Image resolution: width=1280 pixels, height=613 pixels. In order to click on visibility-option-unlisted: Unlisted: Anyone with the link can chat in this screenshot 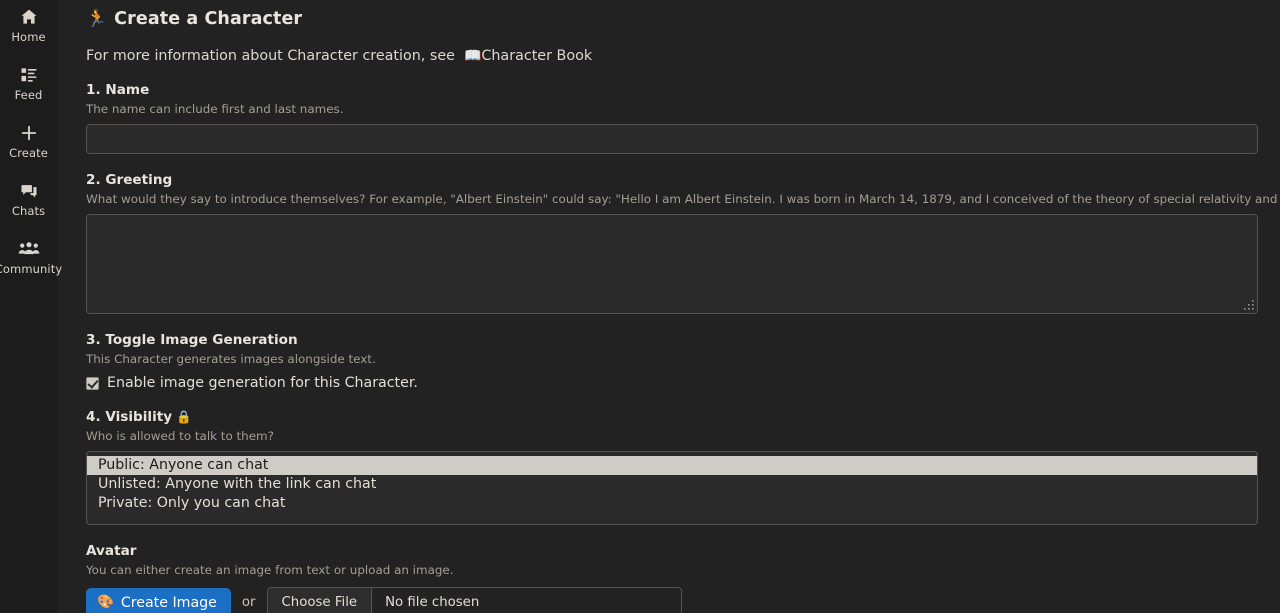, I will do `click(672, 484)`.